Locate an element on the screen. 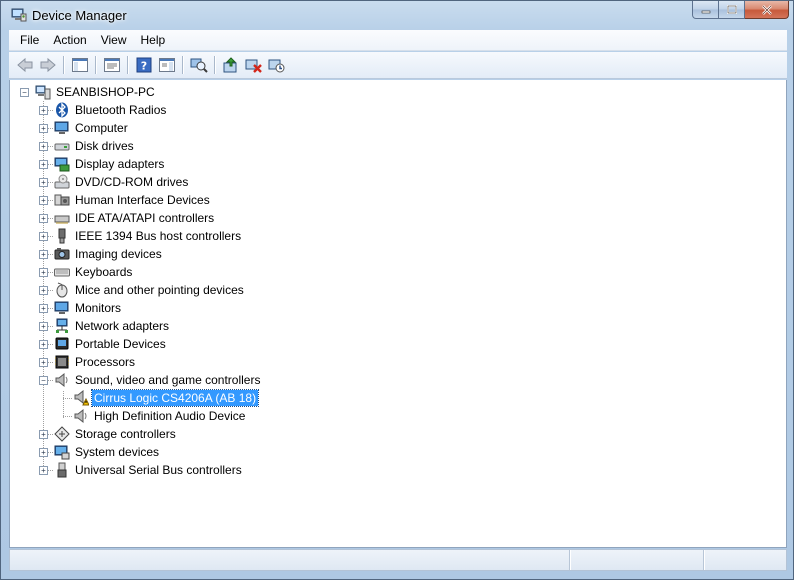  tree-category: + Computer is located at coordinates (390, 128).